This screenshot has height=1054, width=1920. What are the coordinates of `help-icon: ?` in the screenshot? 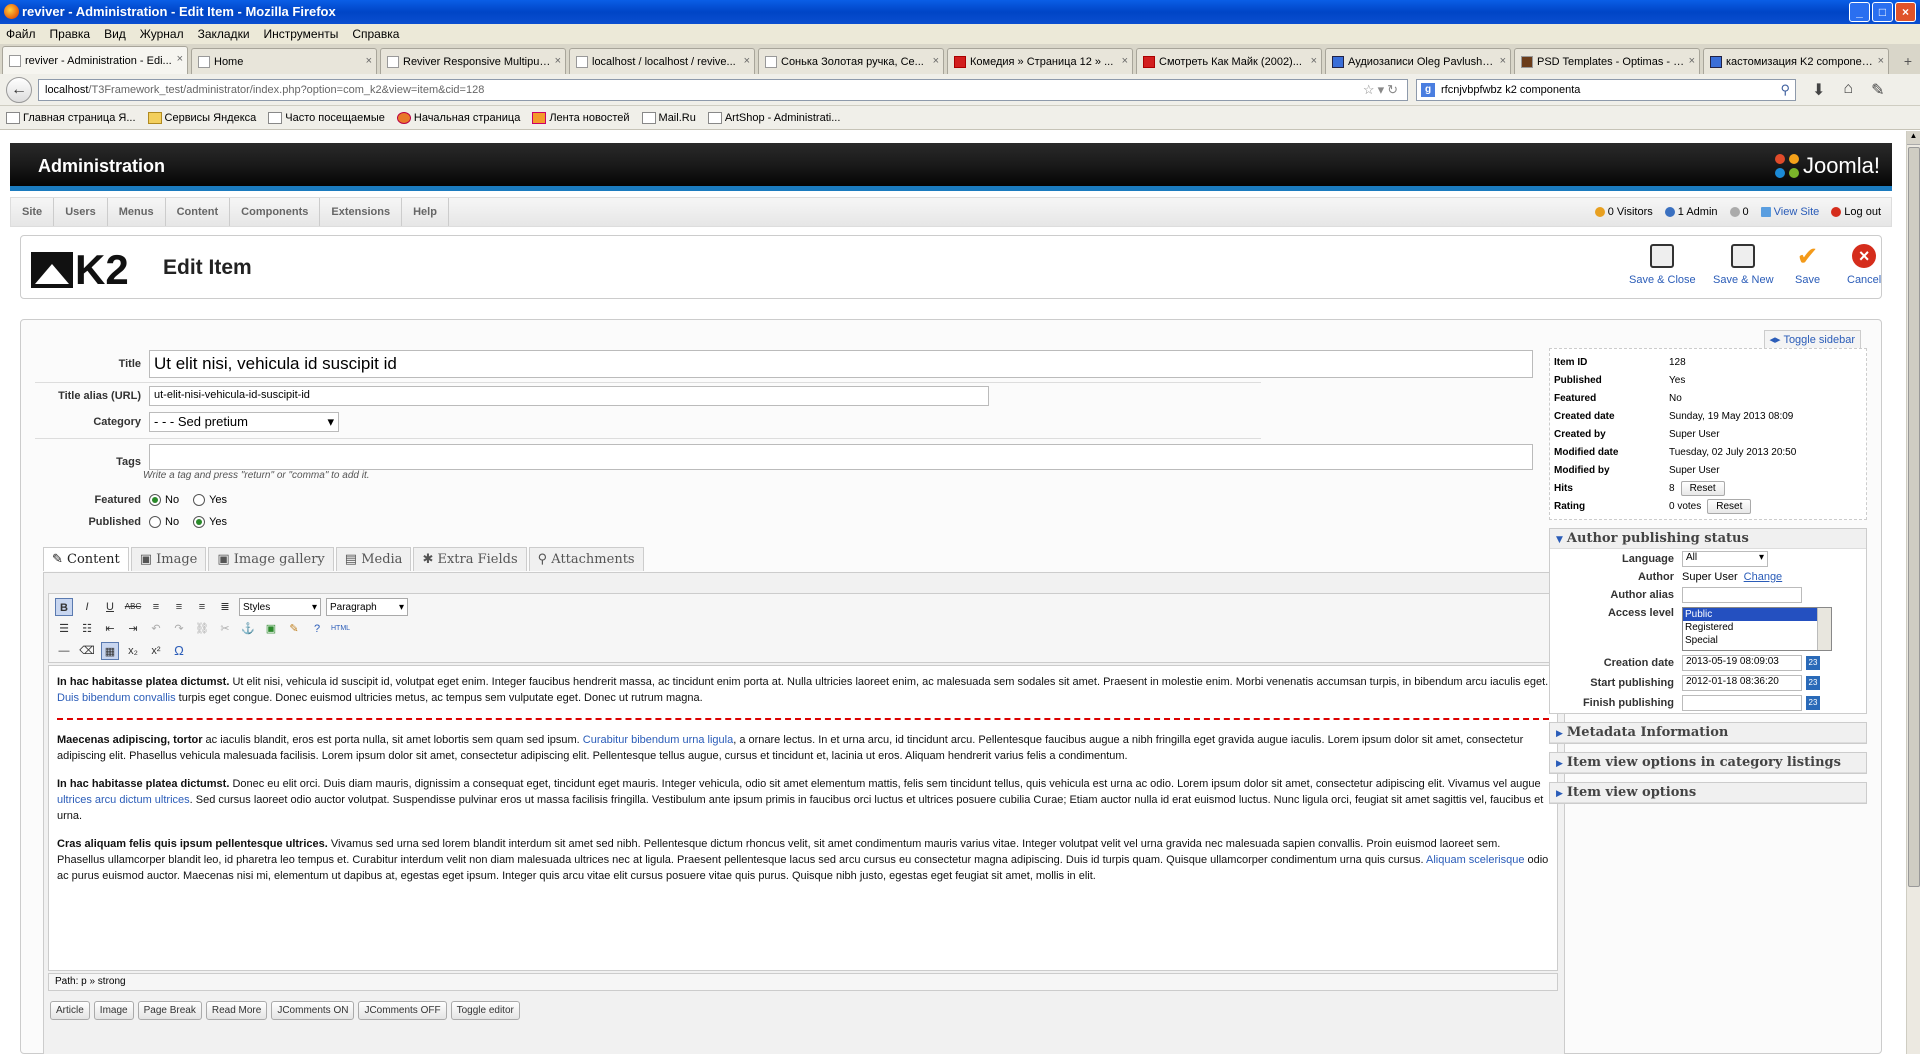 It's located at (317, 629).